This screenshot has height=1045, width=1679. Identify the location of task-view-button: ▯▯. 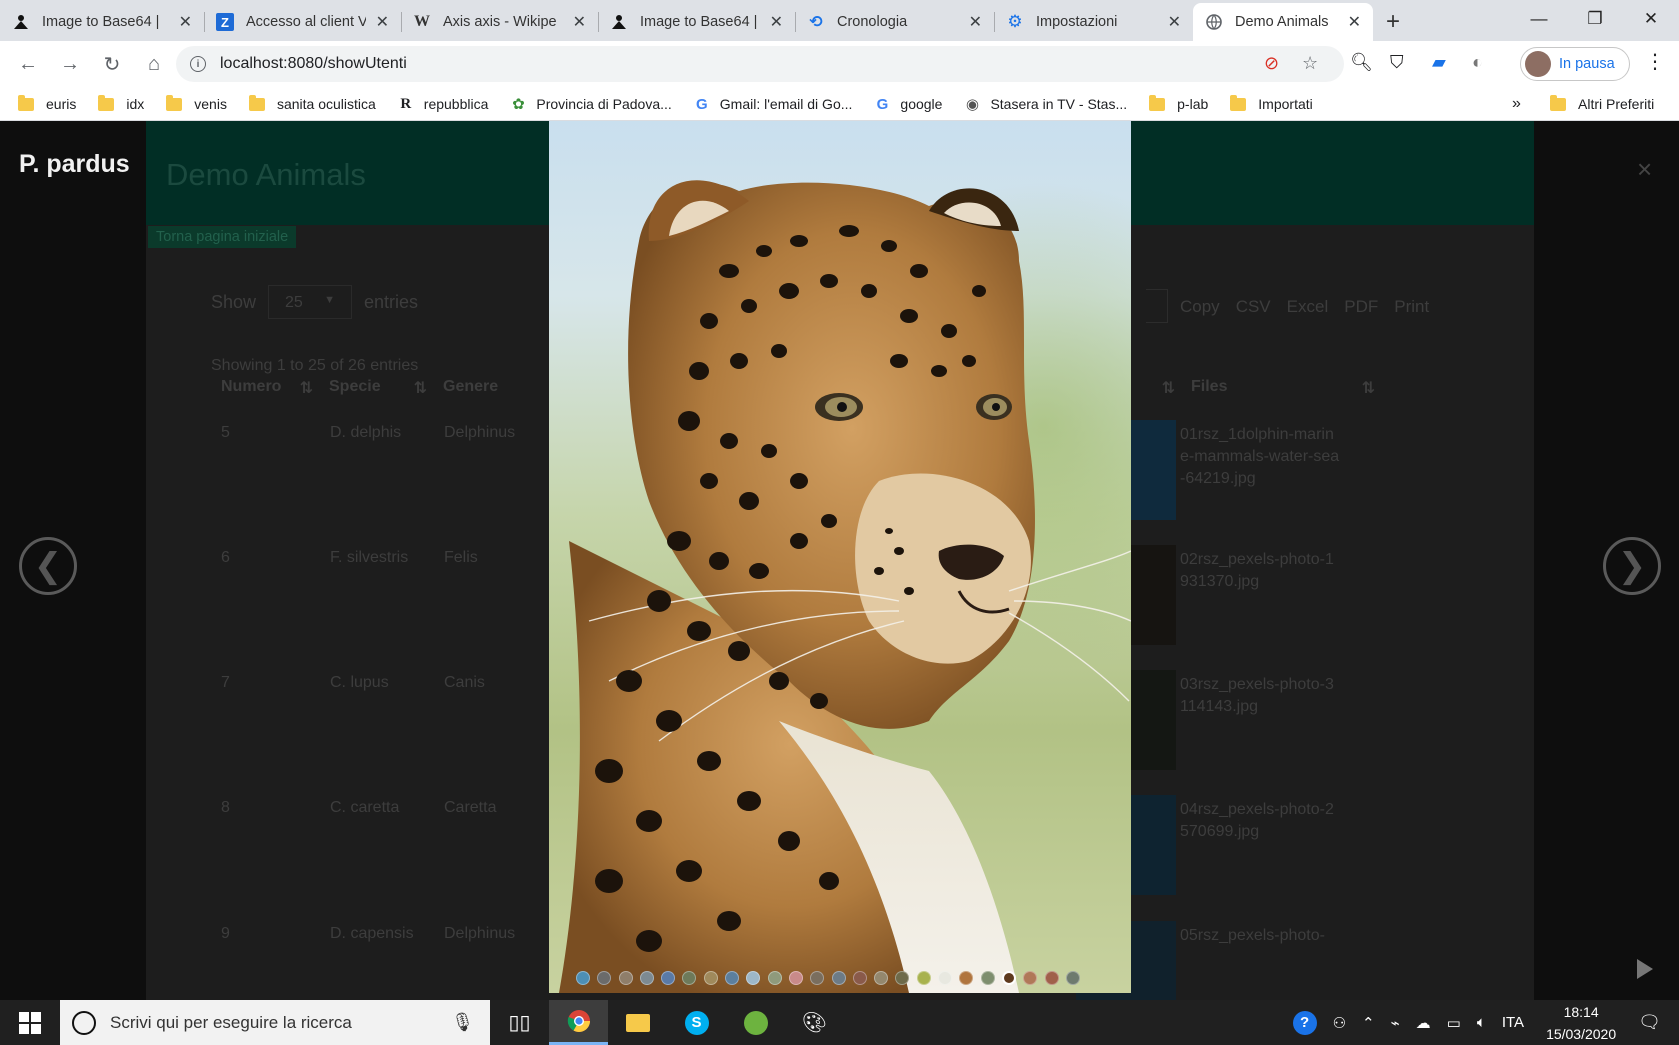
(519, 1022).